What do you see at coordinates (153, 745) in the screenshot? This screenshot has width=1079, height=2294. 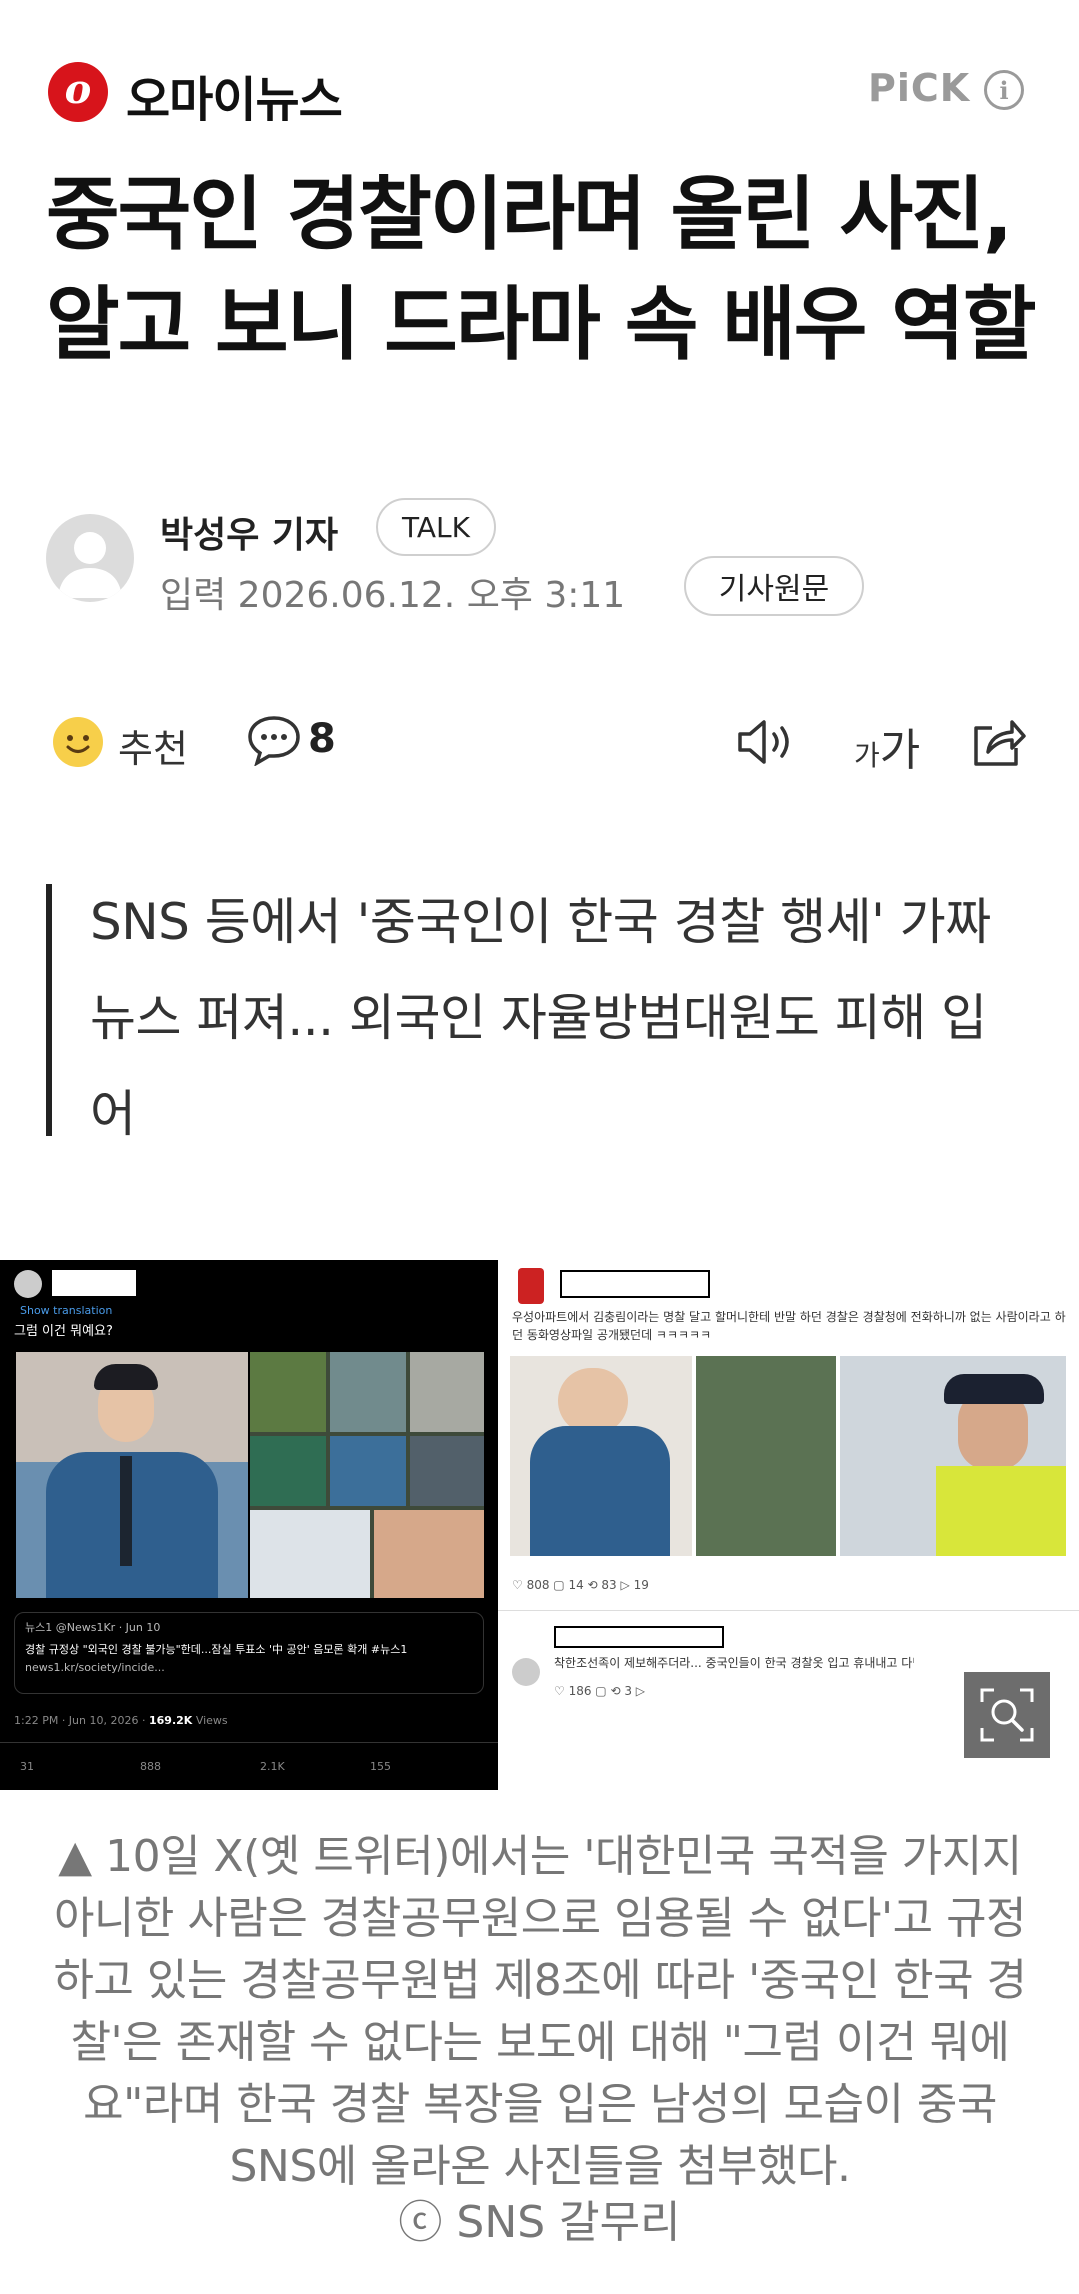 I see `recommend-label: 추천` at bounding box center [153, 745].